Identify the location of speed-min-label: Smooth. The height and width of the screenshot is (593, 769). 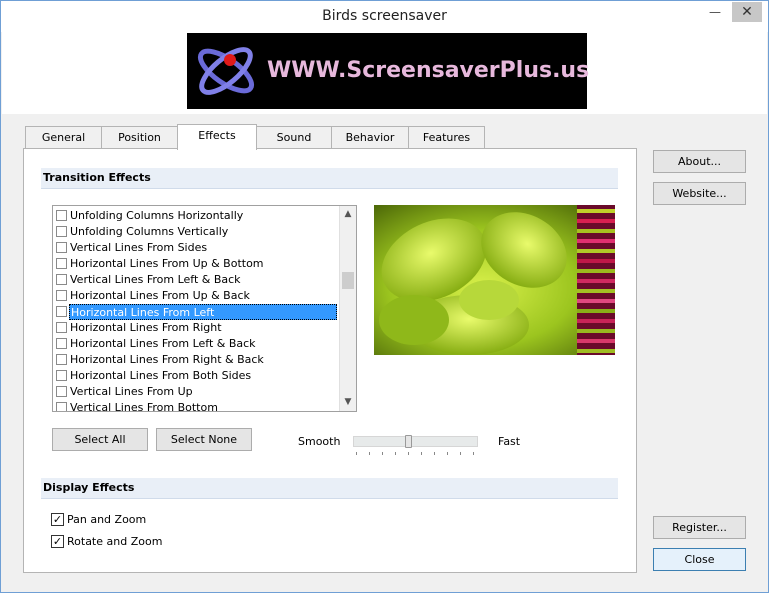
(319, 441).